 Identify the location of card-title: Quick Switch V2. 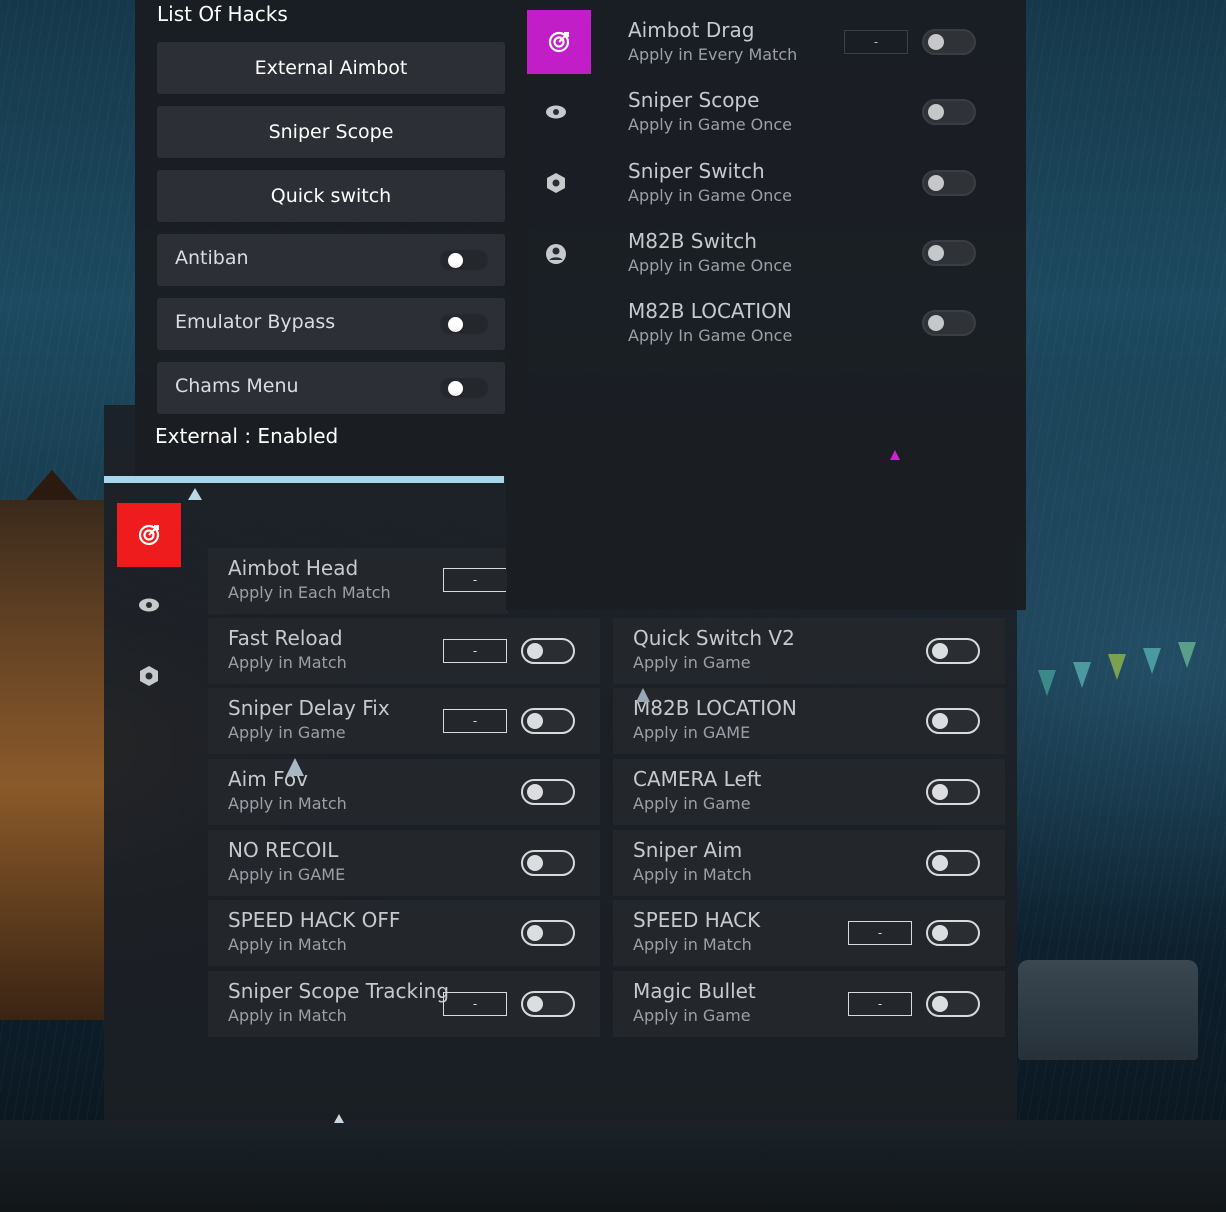
(714, 638).